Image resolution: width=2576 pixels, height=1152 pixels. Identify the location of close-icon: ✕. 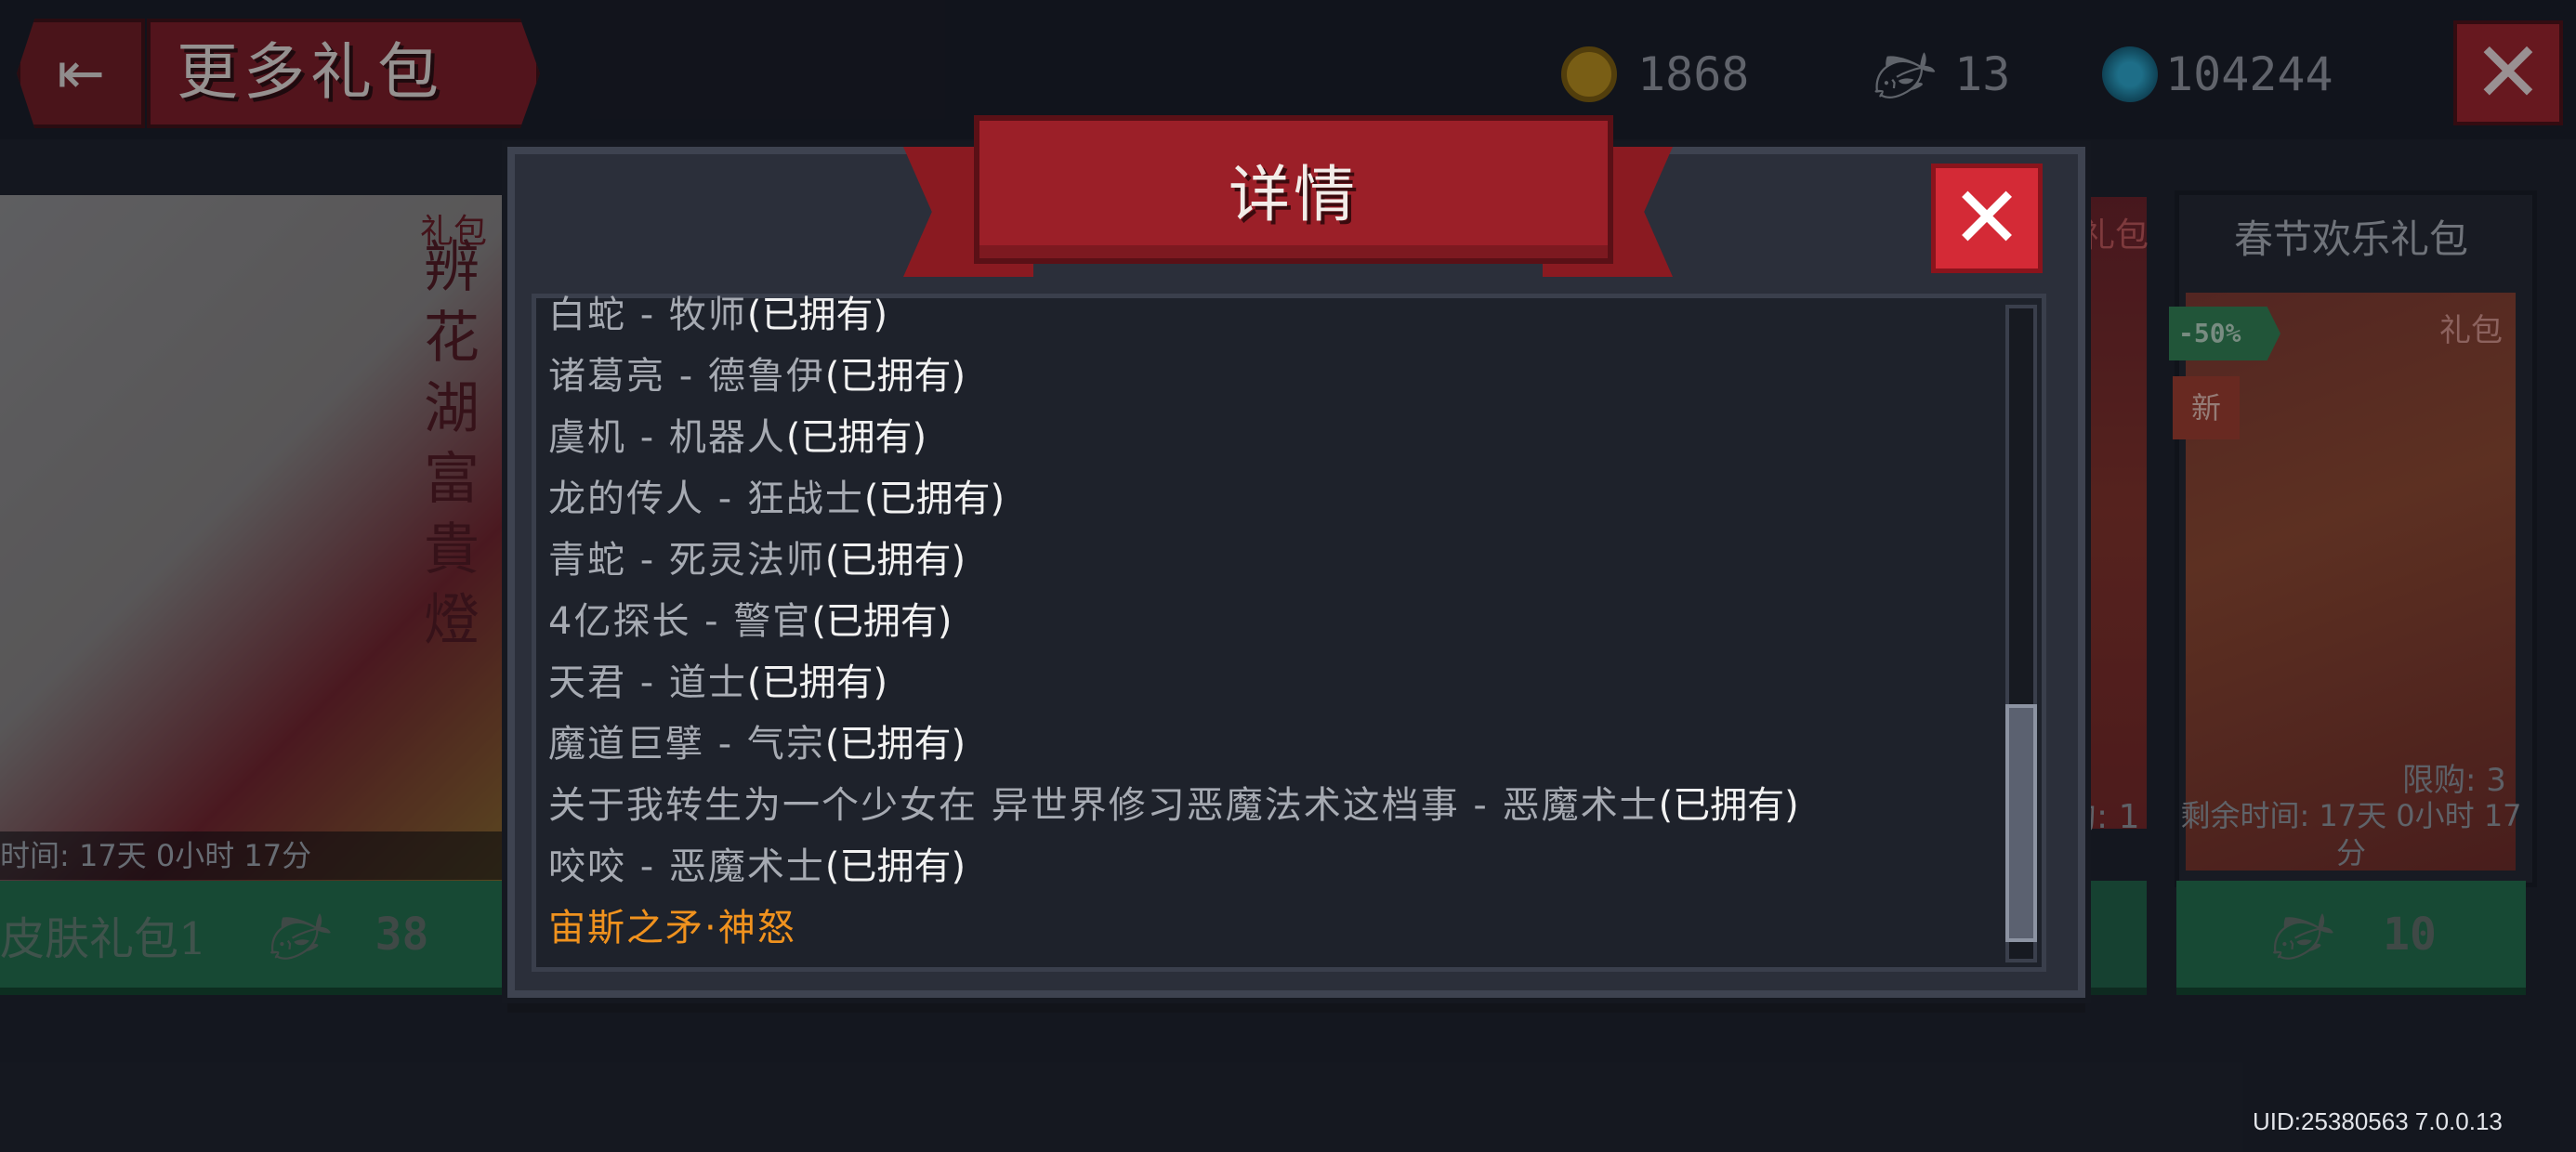
(1987, 218).